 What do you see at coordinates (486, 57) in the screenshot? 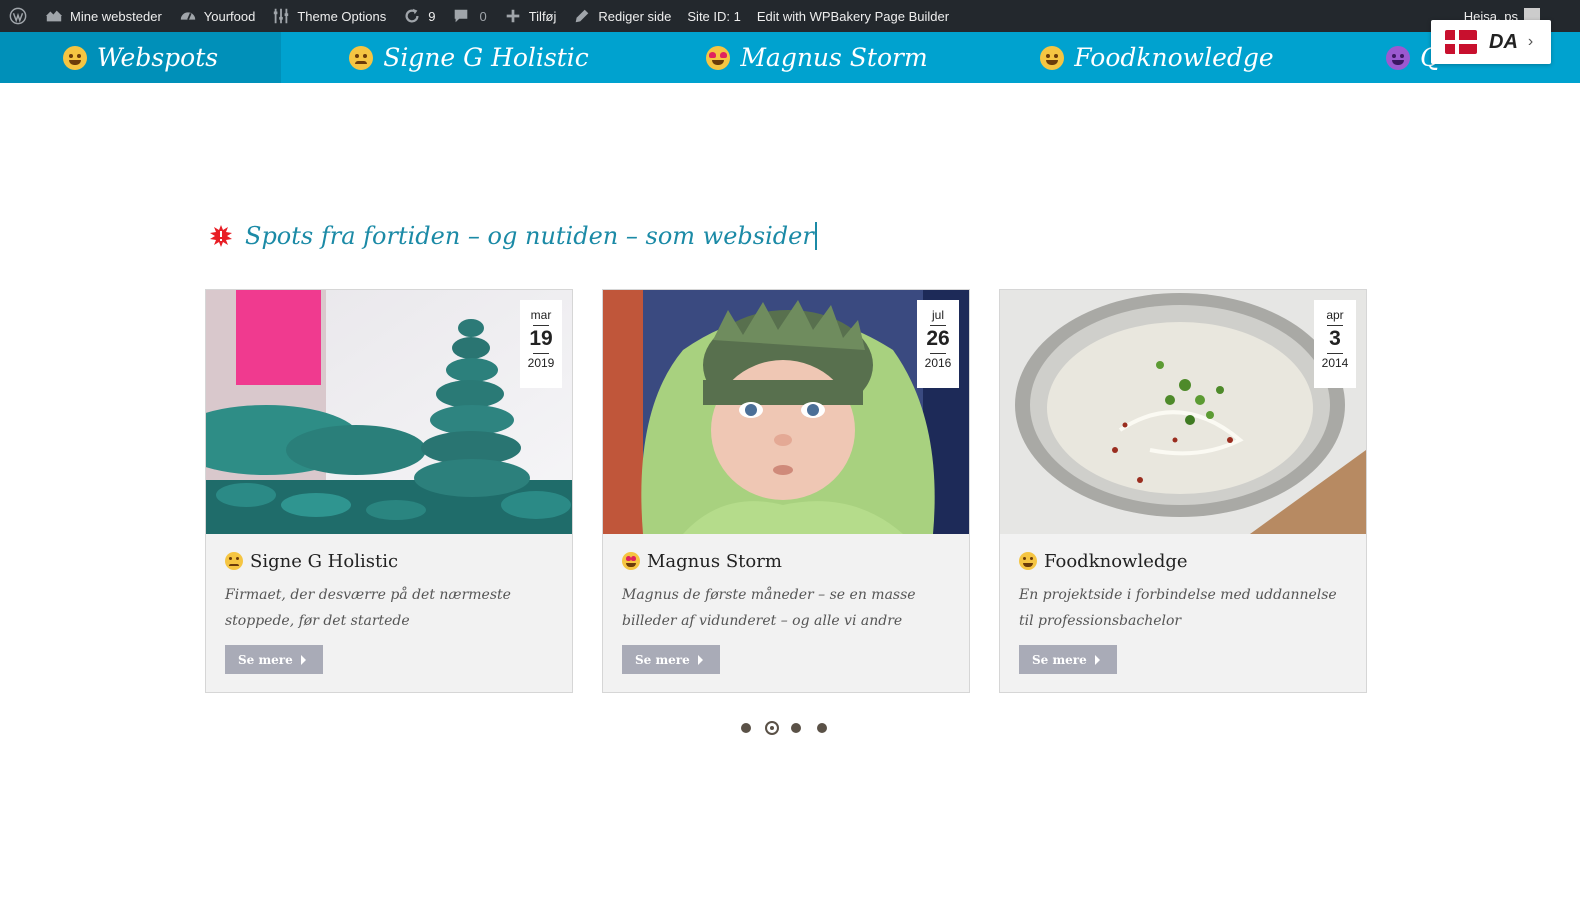
I see `nav-item-label: Signe G Holistic` at bounding box center [486, 57].